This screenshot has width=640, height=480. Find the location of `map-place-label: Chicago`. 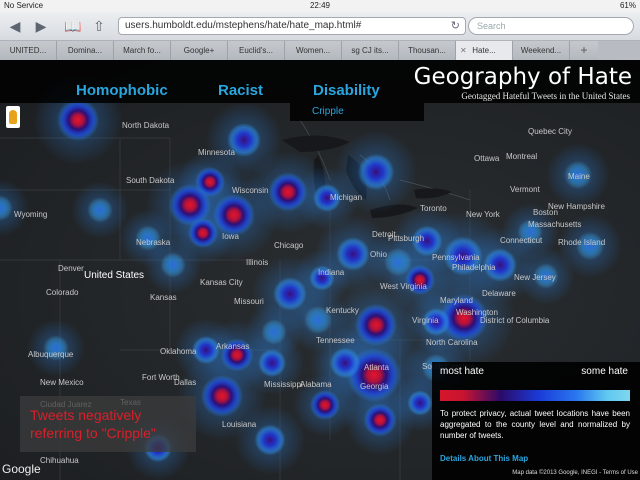

map-place-label: Chicago is located at coordinates (289, 245).